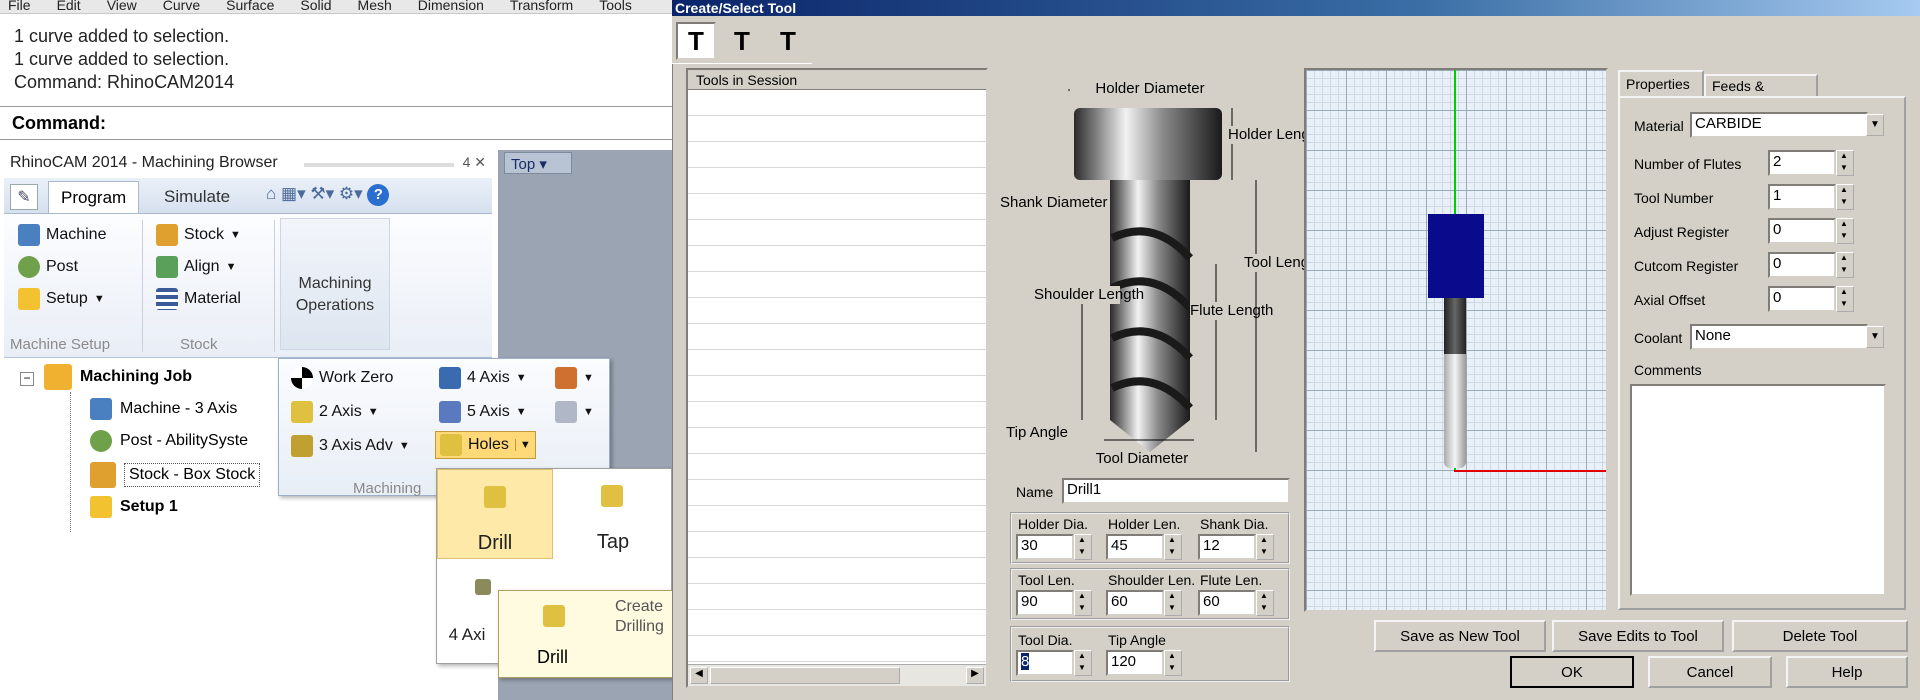  I want to click on viewport-tab: Top ▾, so click(538, 163).